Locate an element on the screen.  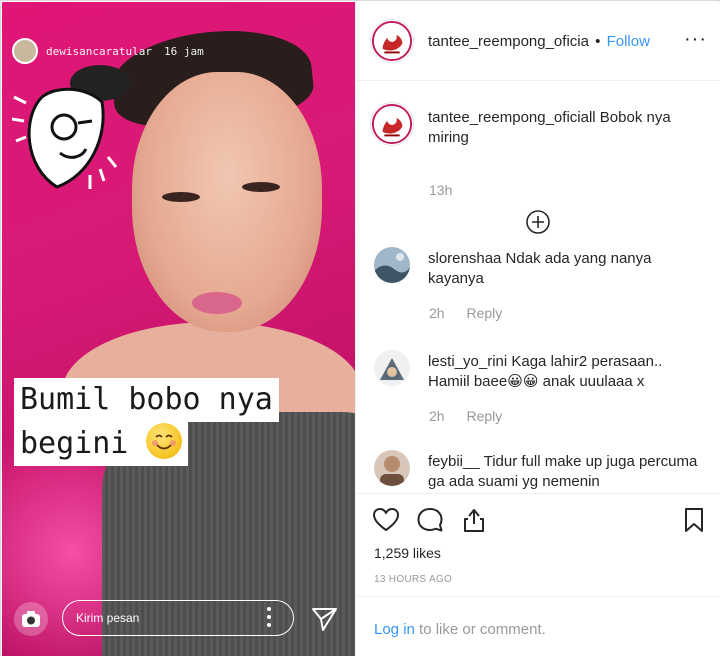
story-caption-line1: Bumil bobo nya is located at coordinates (146, 400).